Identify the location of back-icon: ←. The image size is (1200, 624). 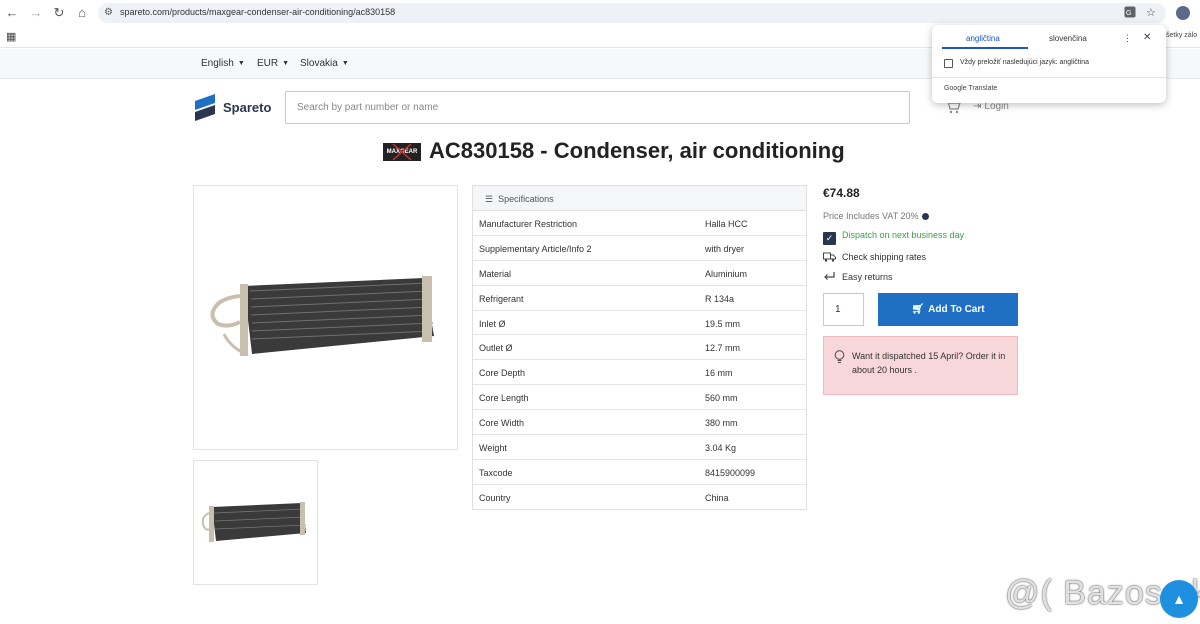
(12, 13).